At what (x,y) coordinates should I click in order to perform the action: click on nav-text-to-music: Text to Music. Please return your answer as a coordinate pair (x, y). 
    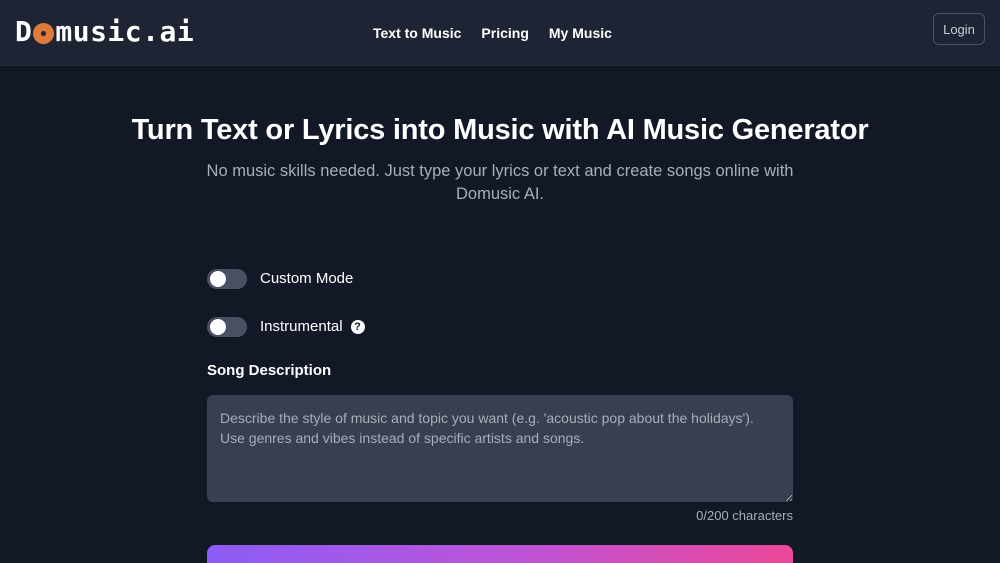
    Looking at the image, I should click on (417, 33).